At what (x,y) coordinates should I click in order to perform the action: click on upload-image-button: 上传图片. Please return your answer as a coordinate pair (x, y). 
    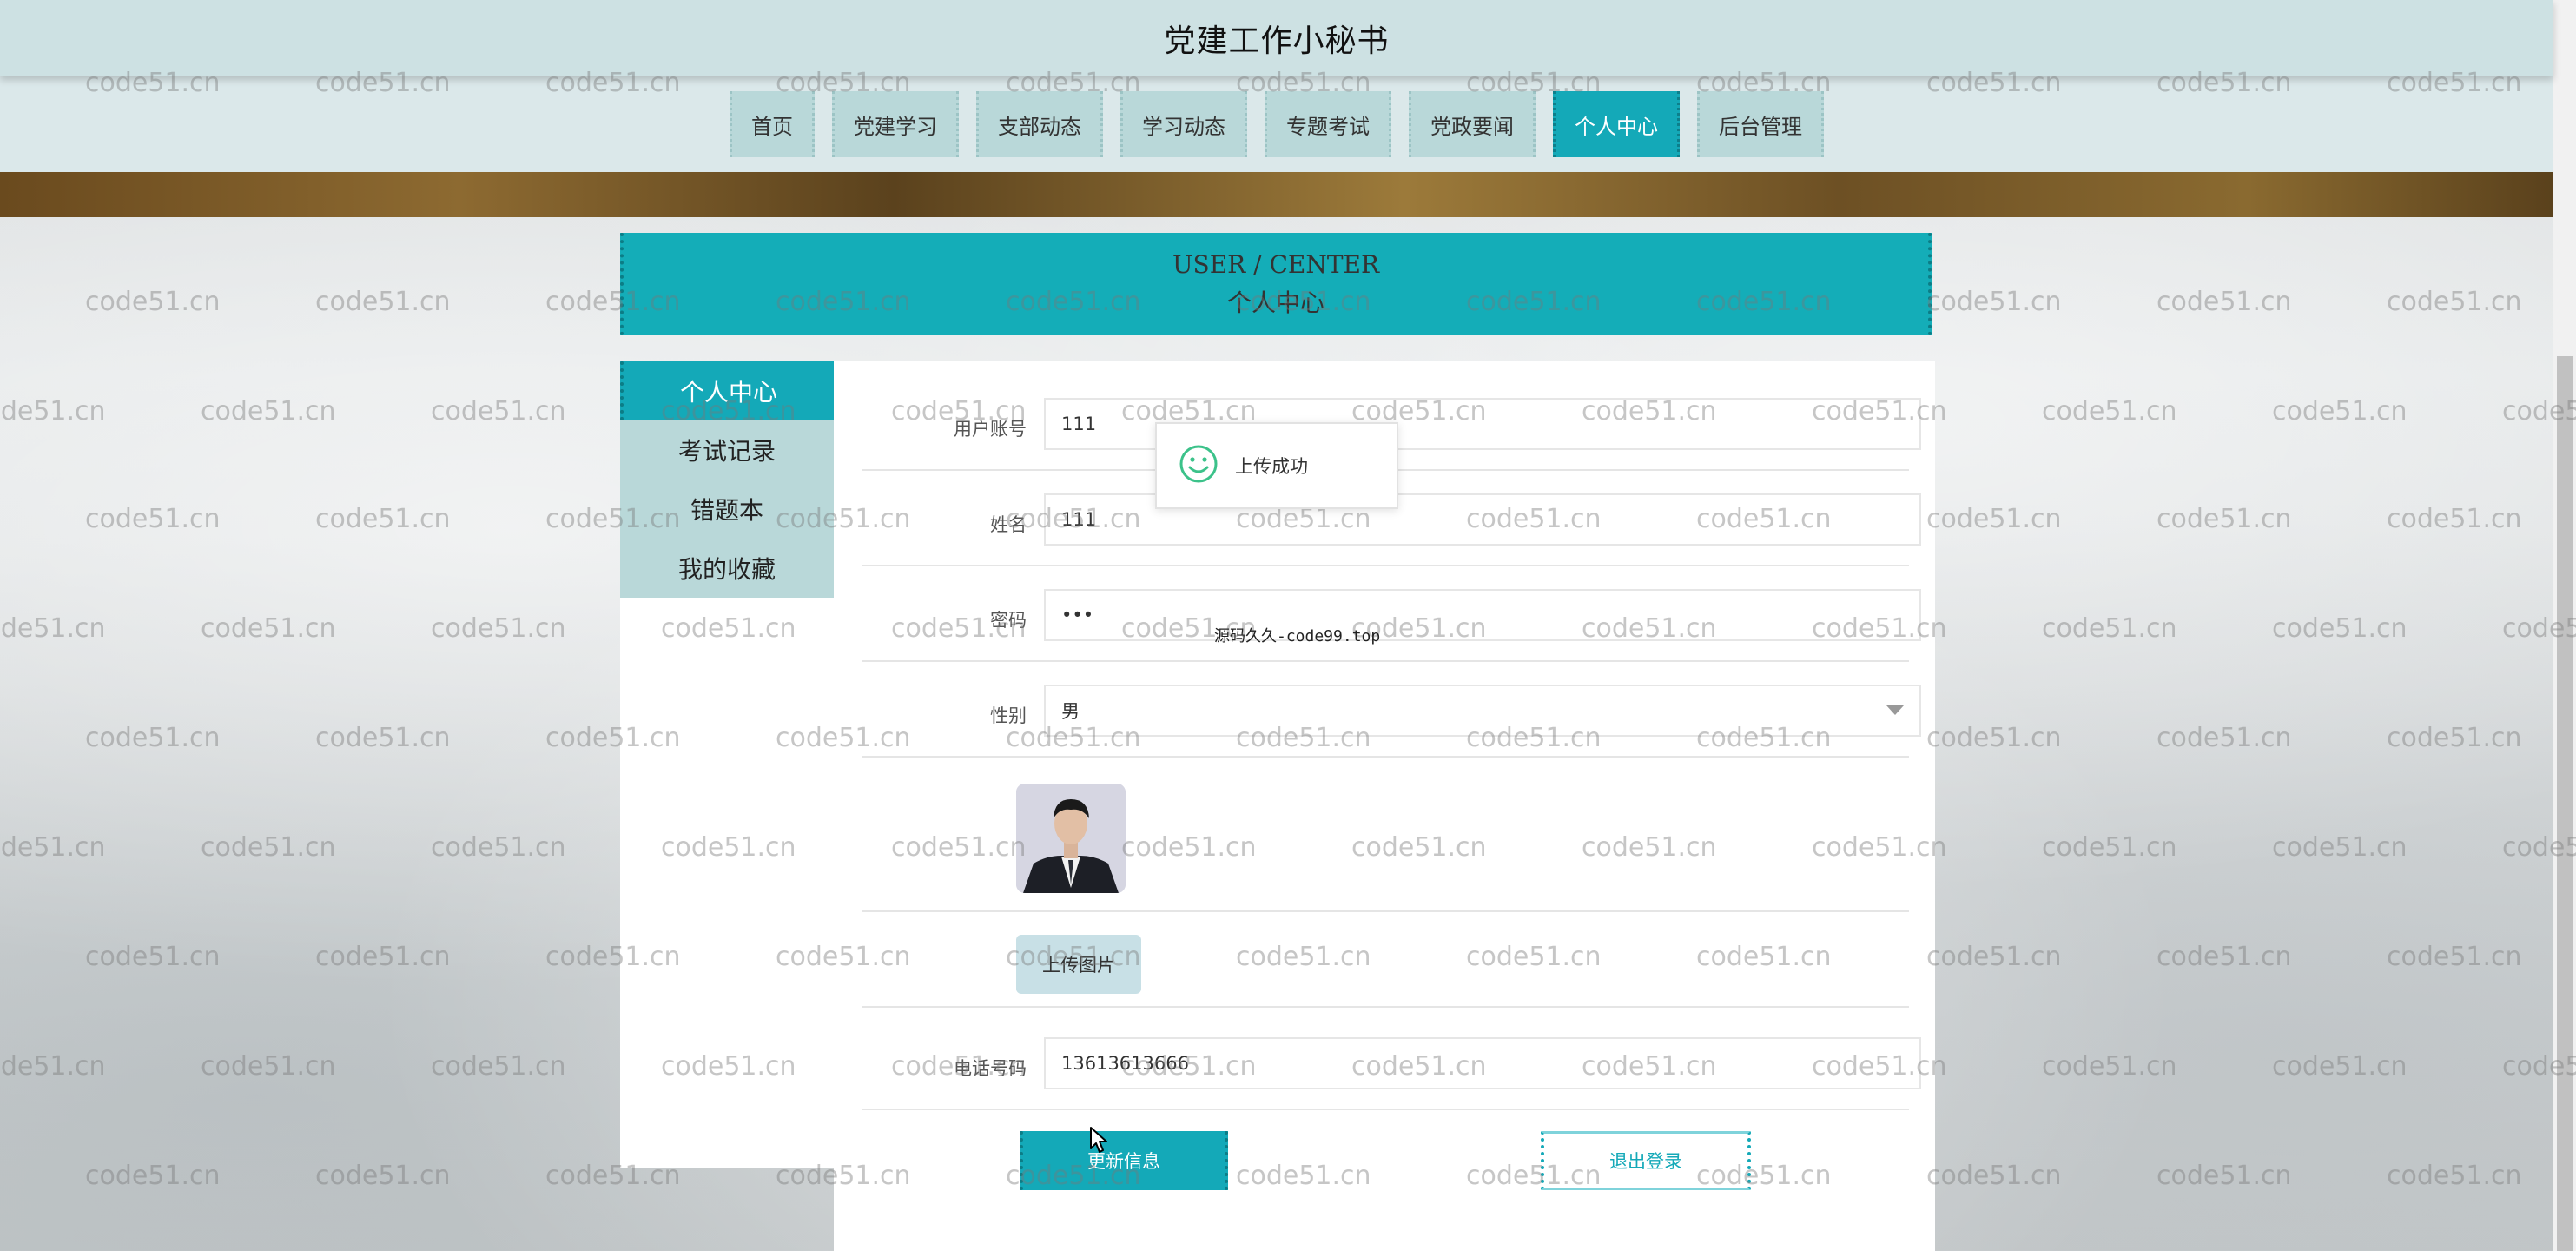
    Looking at the image, I should click on (1079, 964).